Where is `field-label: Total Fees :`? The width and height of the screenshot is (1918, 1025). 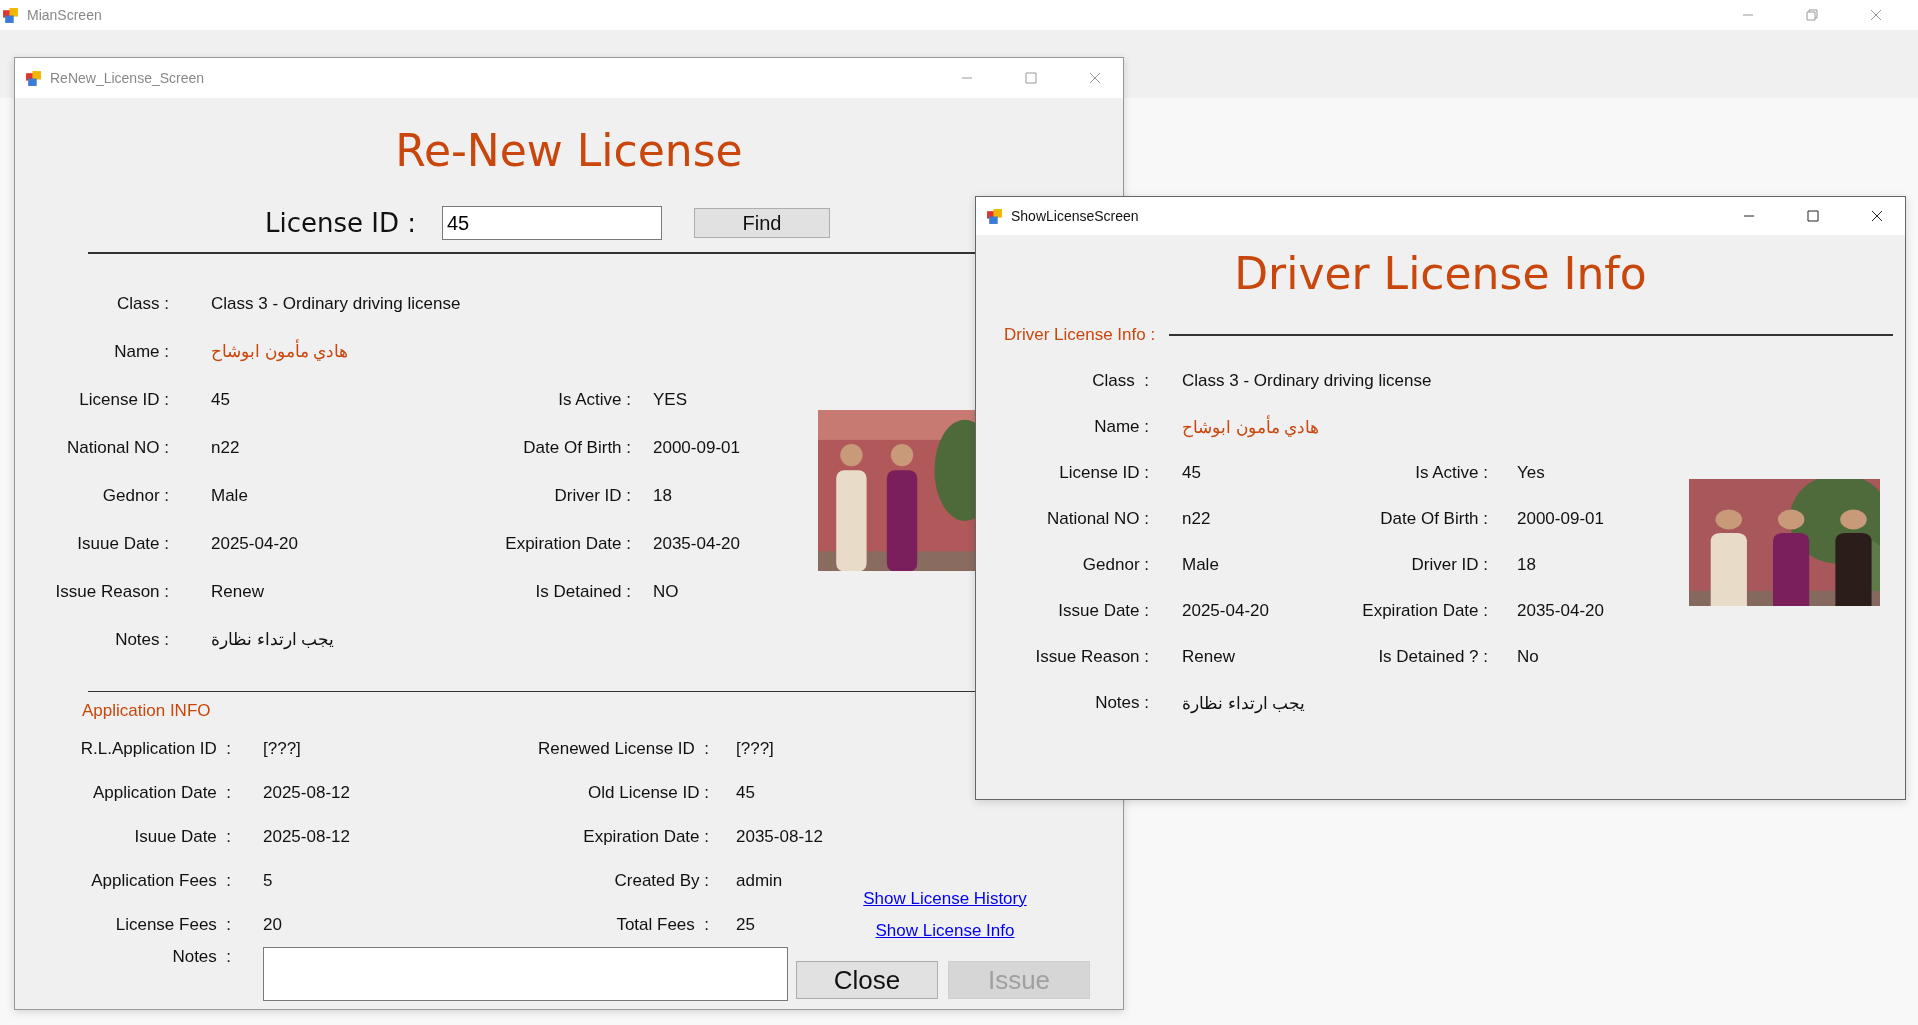
field-label: Total Fees : is located at coordinates (662, 925).